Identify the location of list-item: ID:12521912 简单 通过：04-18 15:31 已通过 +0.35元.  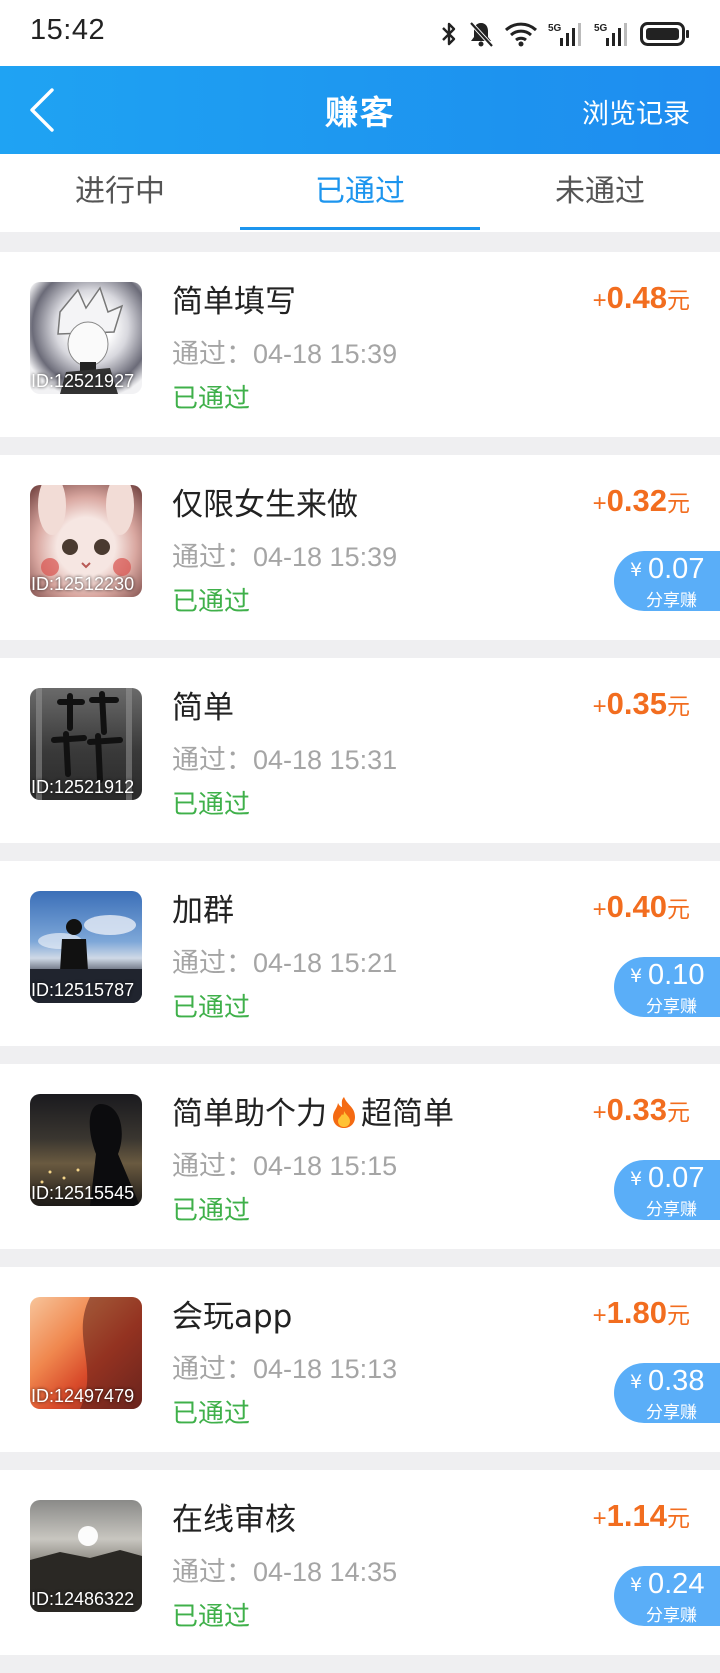
(360, 750).